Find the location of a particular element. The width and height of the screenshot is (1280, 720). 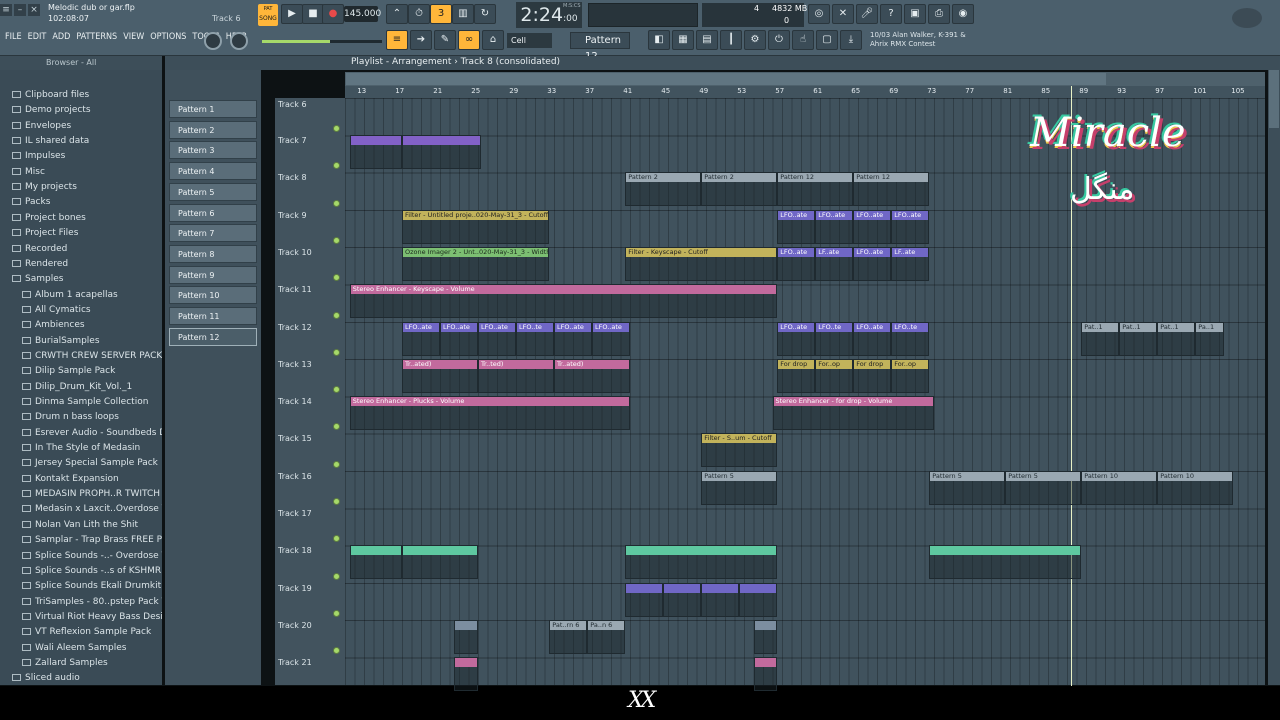

playlist-clip: LF..ate is located at coordinates (910, 263).